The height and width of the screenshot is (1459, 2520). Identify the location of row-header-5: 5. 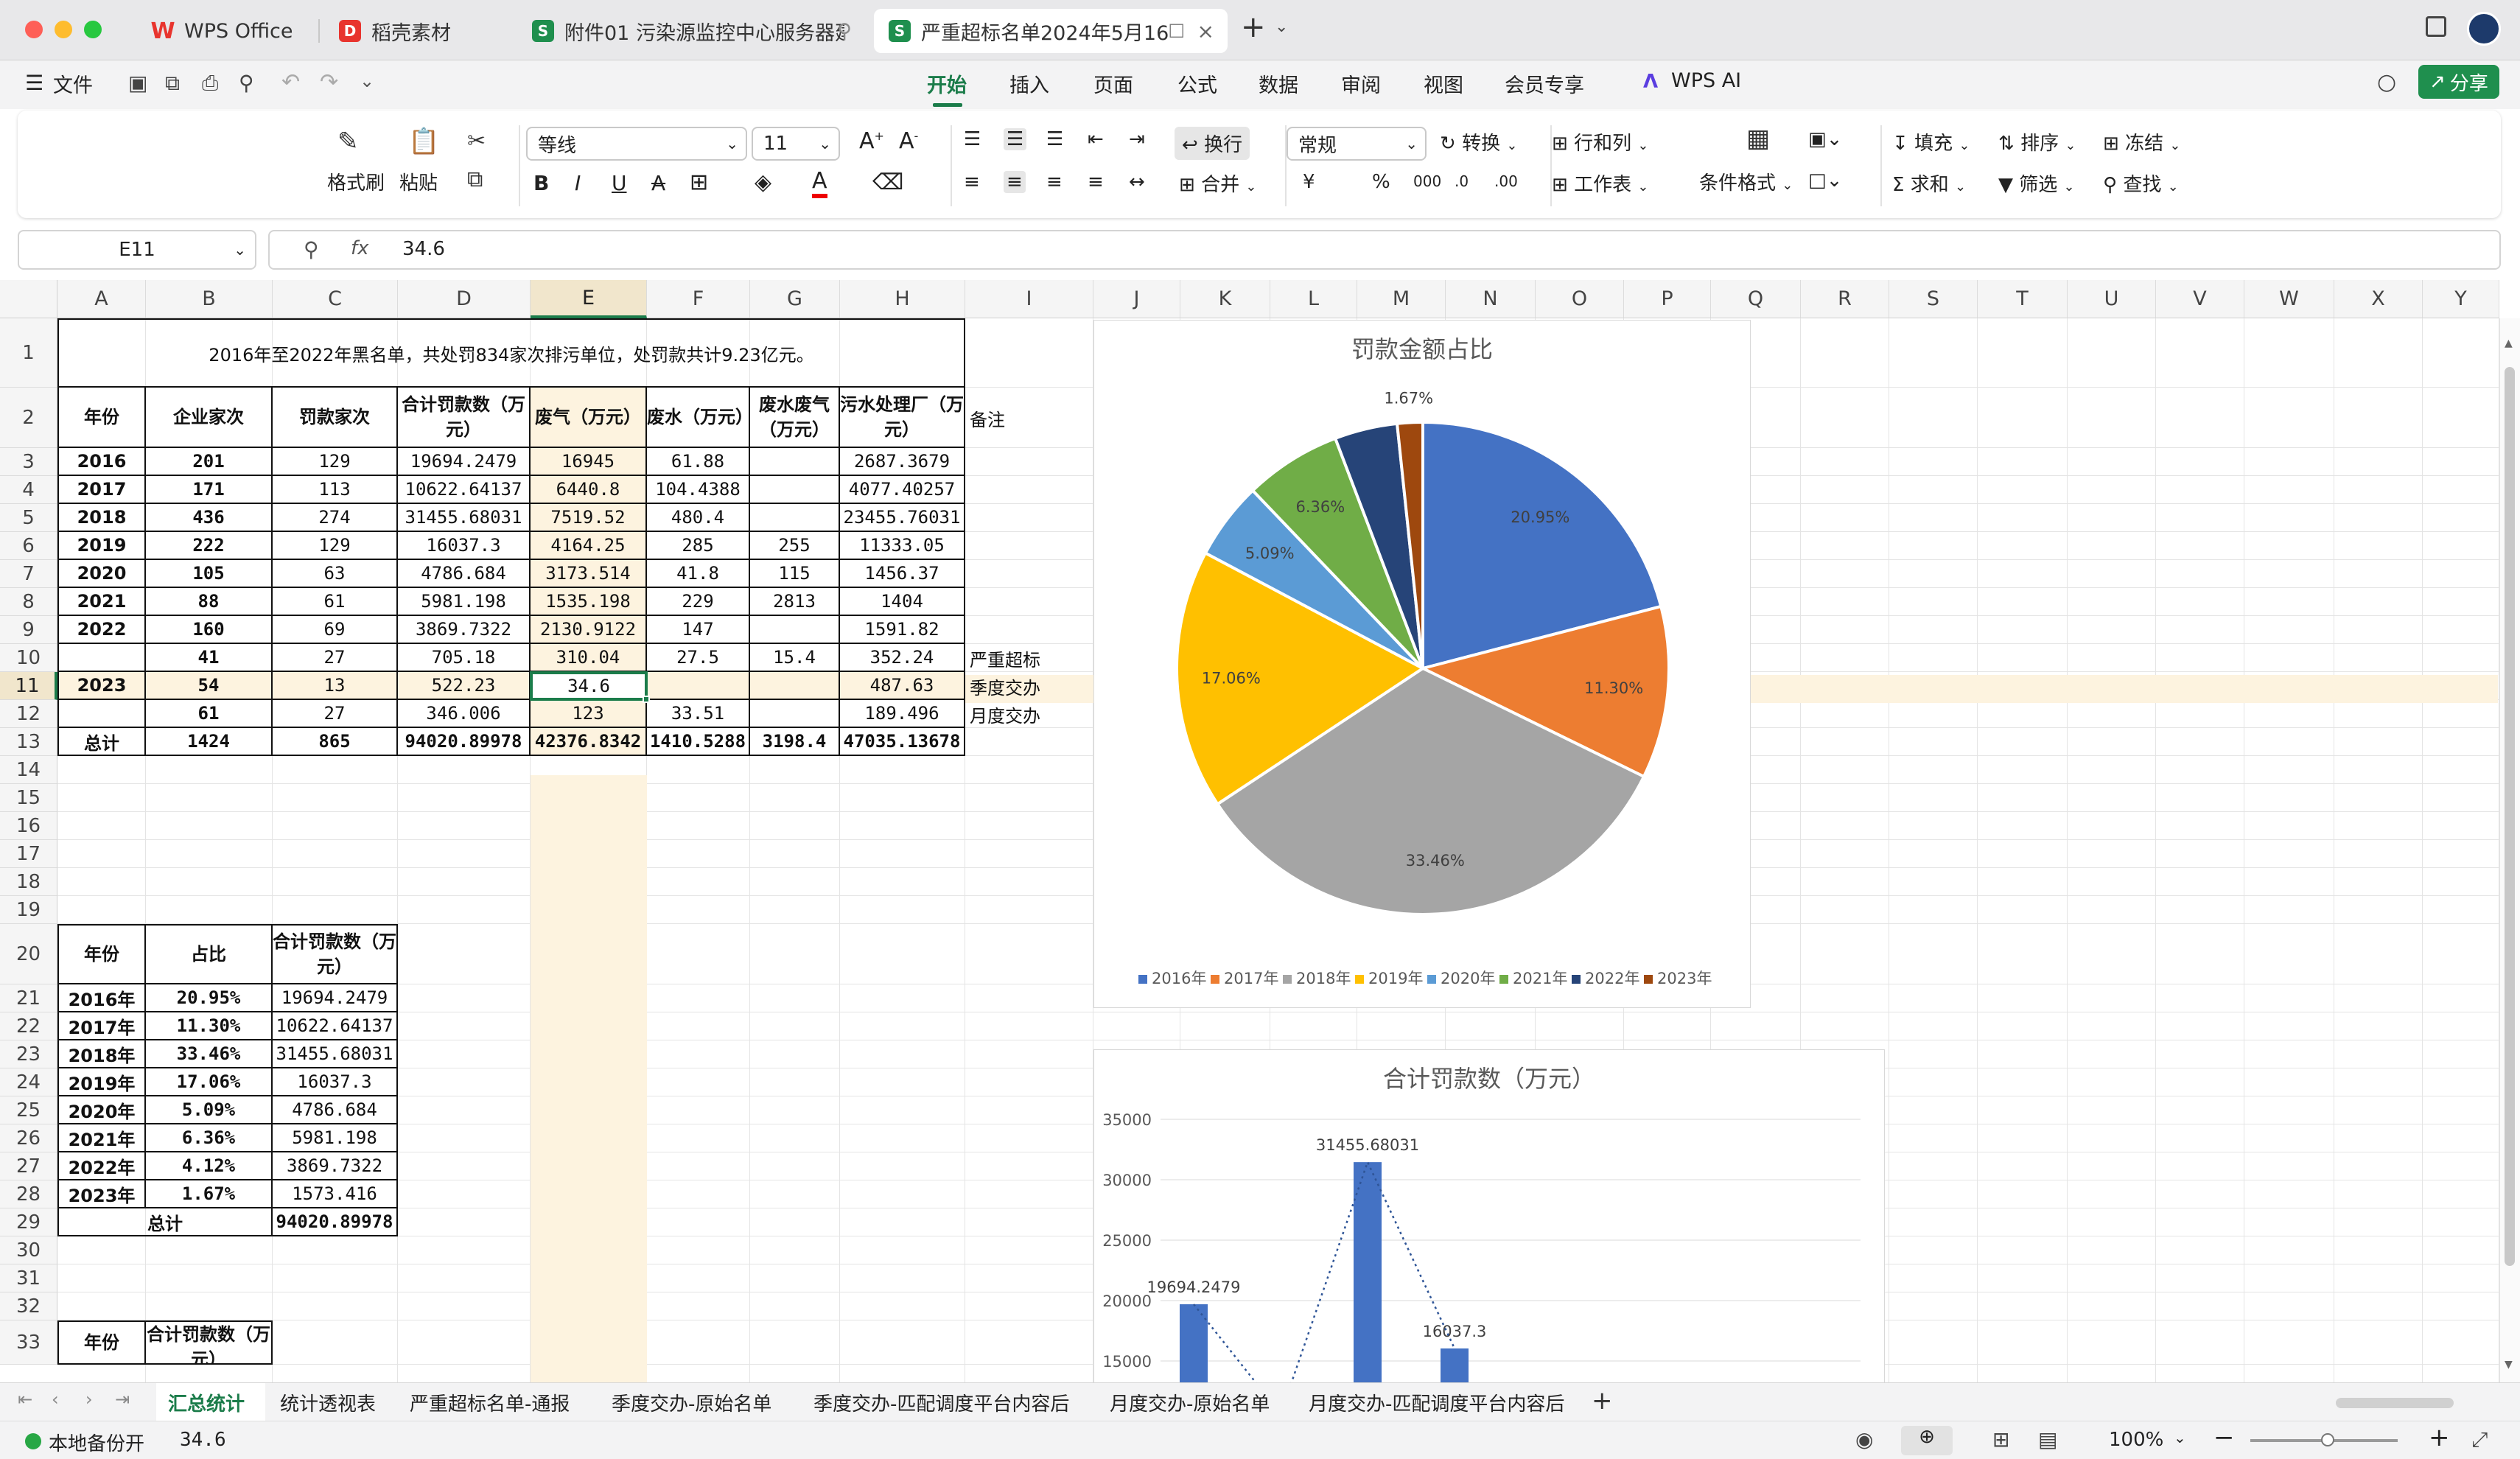
(28, 518).